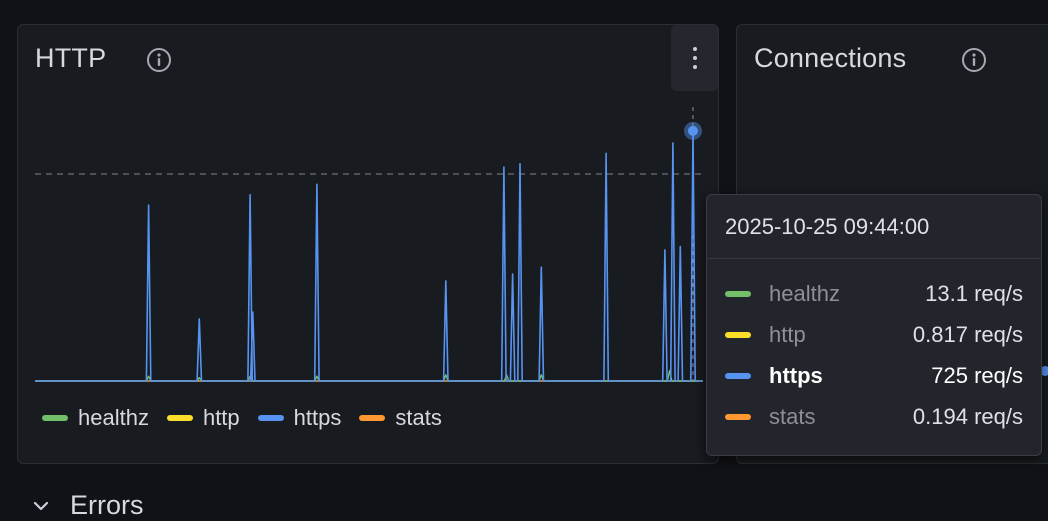  Describe the element at coordinates (804, 293) in the screenshot. I see `tooltip-series-name: healthz` at that location.